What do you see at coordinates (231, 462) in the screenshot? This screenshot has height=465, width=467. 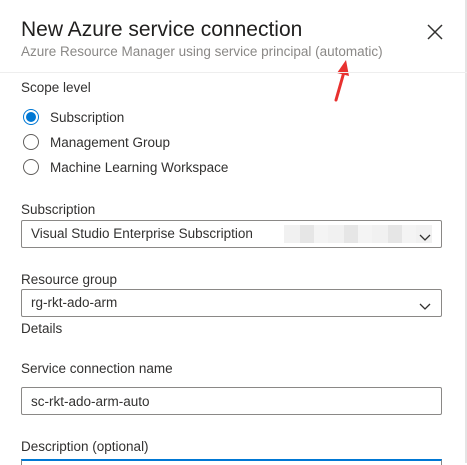 I see `description-input` at bounding box center [231, 462].